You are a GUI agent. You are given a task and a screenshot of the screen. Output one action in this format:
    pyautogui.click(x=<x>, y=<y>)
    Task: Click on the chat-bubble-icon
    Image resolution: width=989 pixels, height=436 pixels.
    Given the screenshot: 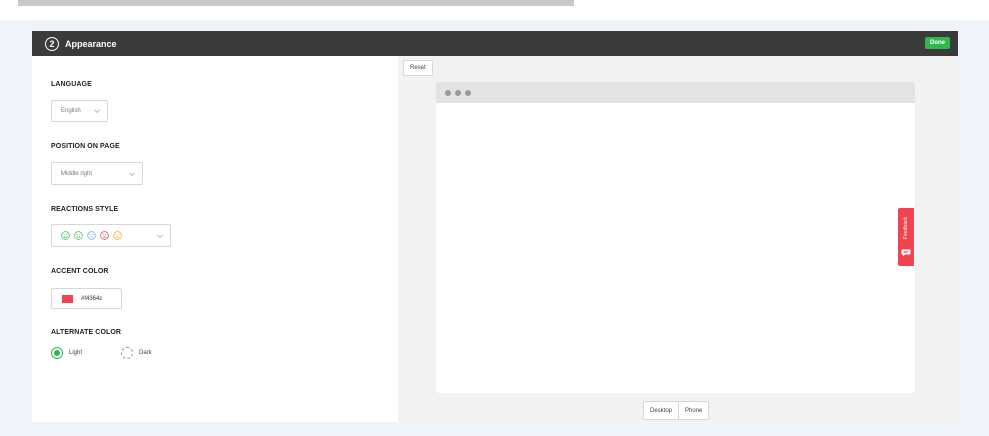 What is the action you would take?
    pyautogui.click(x=906, y=253)
    